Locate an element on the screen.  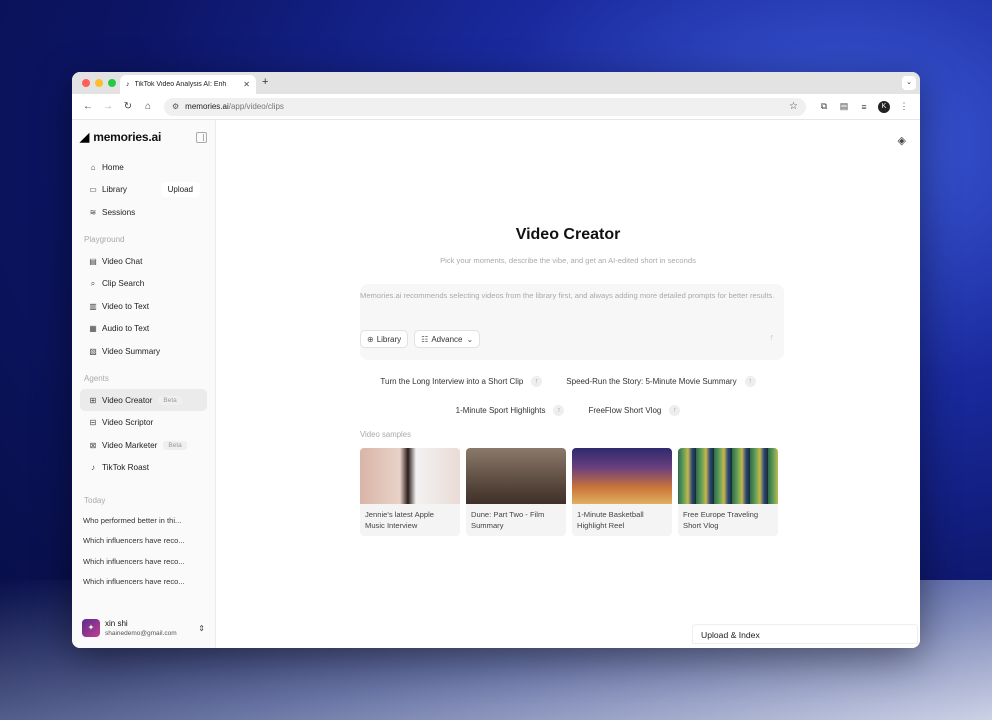
sidebar-item-label: Video Chat is located at coordinates (122, 261).